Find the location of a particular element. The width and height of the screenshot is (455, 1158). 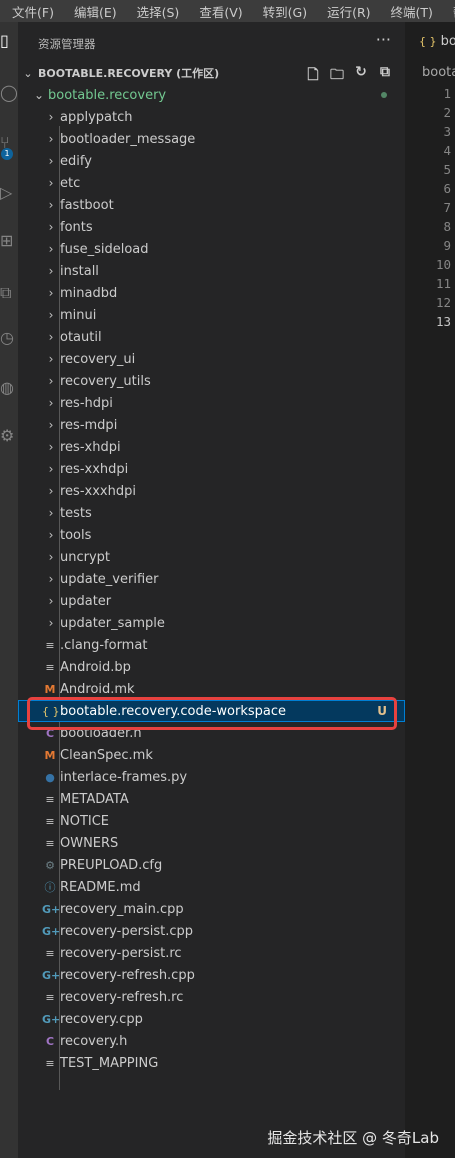

tree-item-label: recovery-persist.rc is located at coordinates (121, 953).